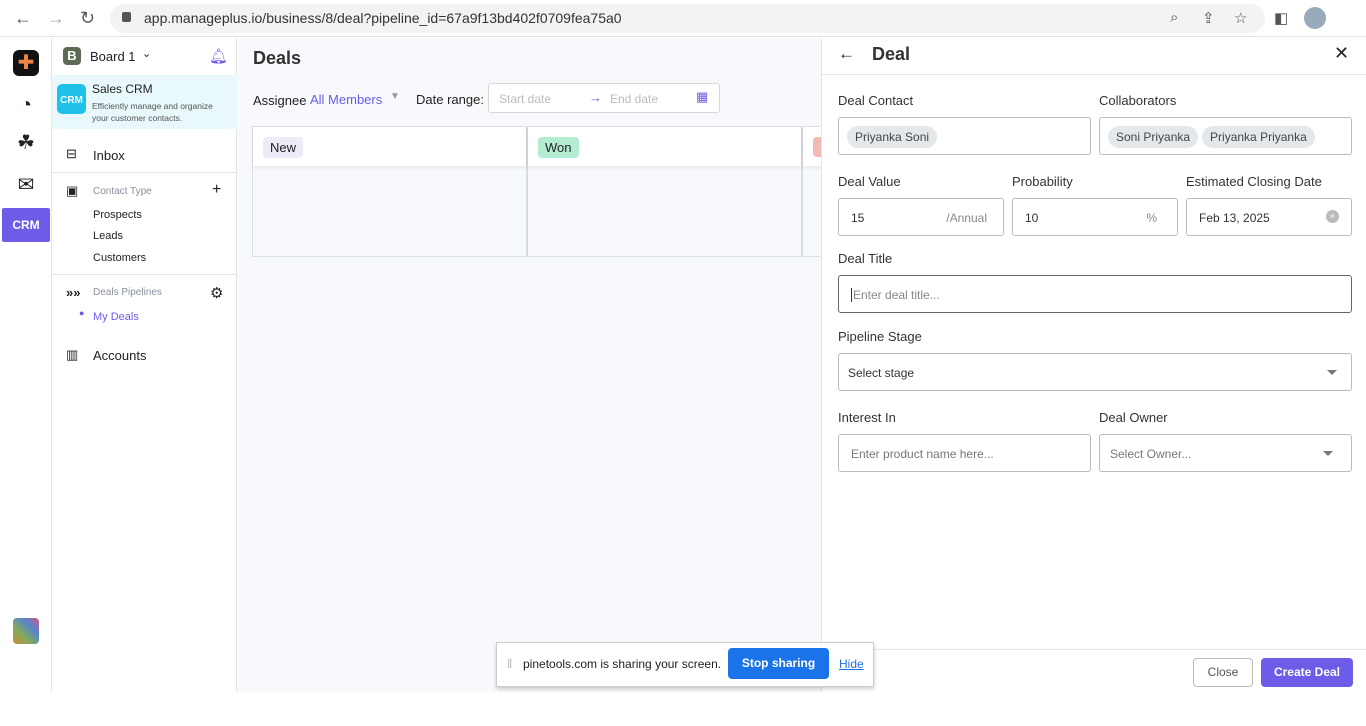  What do you see at coordinates (1332, 216) in the screenshot?
I see `clear-icon: ×` at bounding box center [1332, 216].